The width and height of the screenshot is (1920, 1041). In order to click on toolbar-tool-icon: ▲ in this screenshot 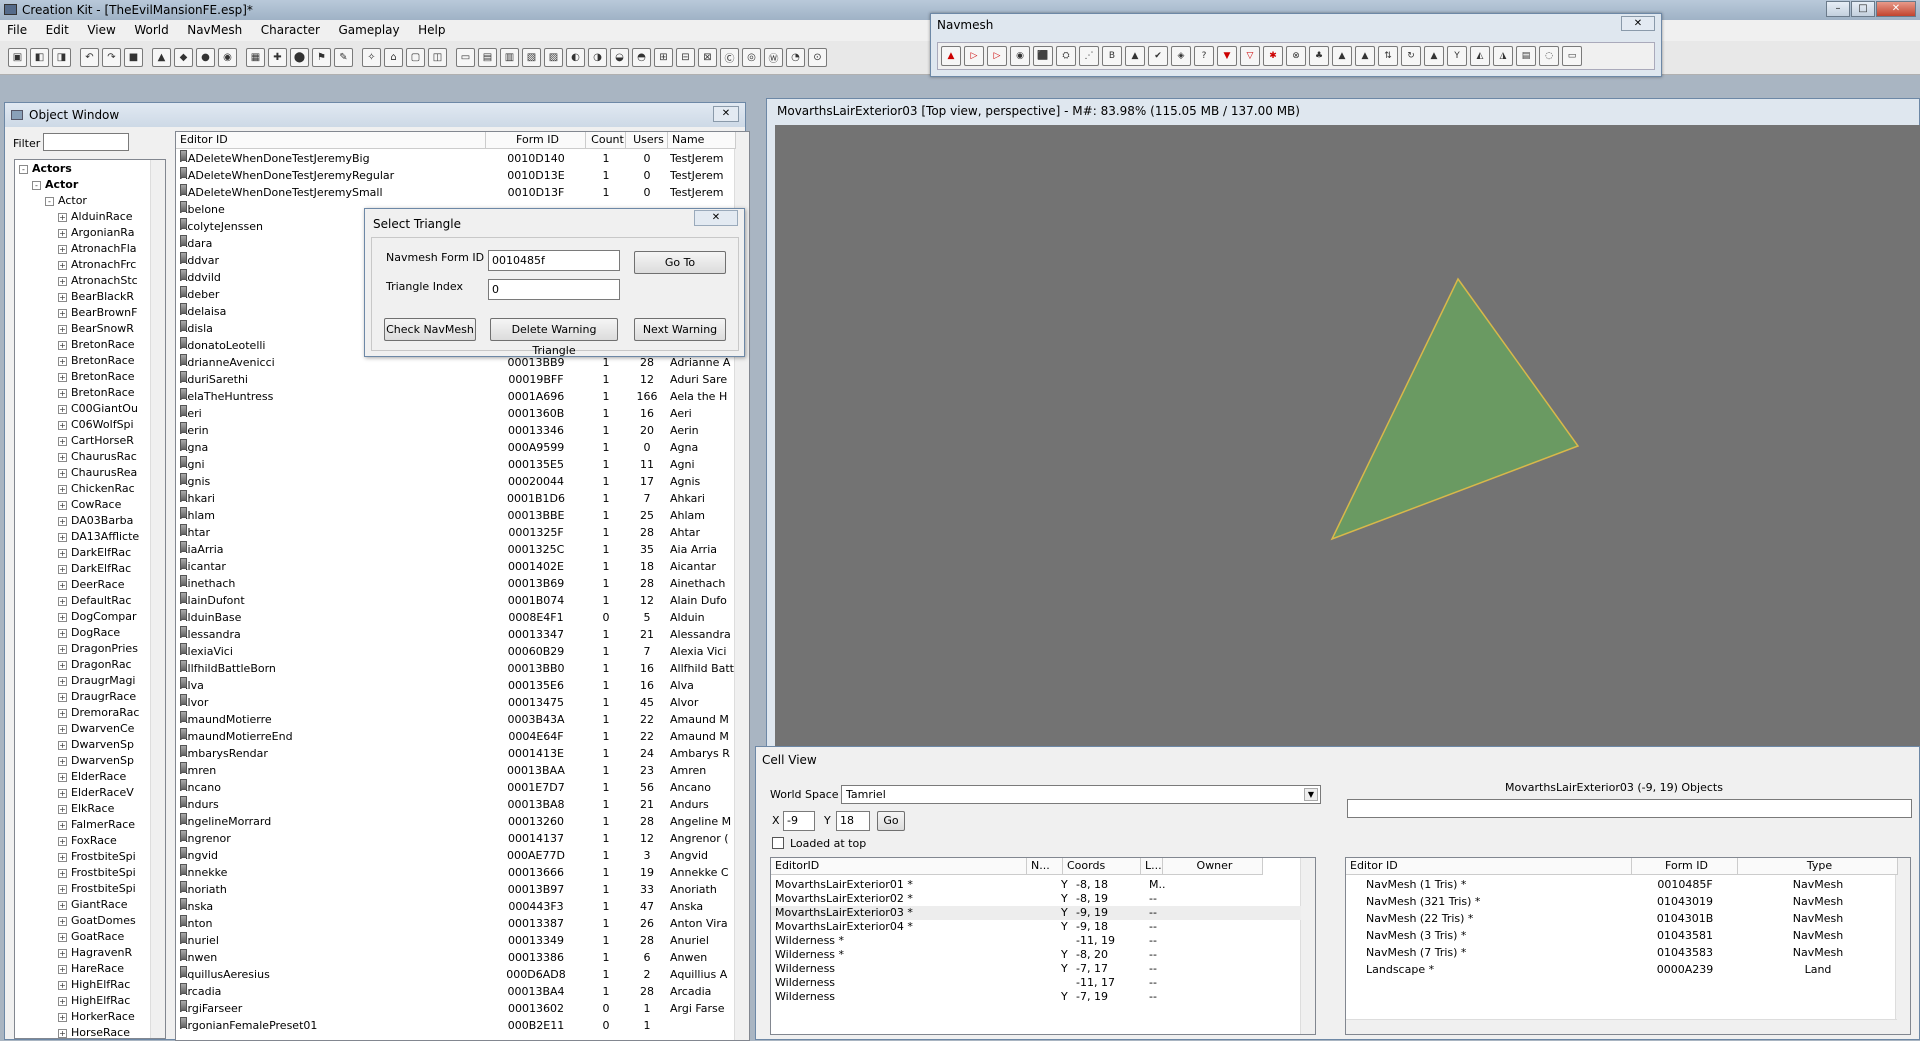, I will do `click(161, 57)`.